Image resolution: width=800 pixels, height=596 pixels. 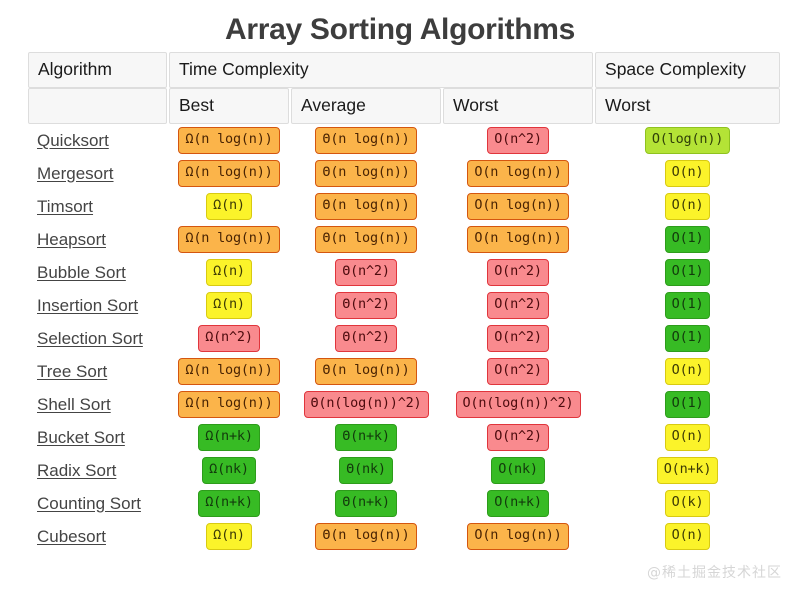 I want to click on algorithm-link: Quicksort, so click(x=73, y=140).